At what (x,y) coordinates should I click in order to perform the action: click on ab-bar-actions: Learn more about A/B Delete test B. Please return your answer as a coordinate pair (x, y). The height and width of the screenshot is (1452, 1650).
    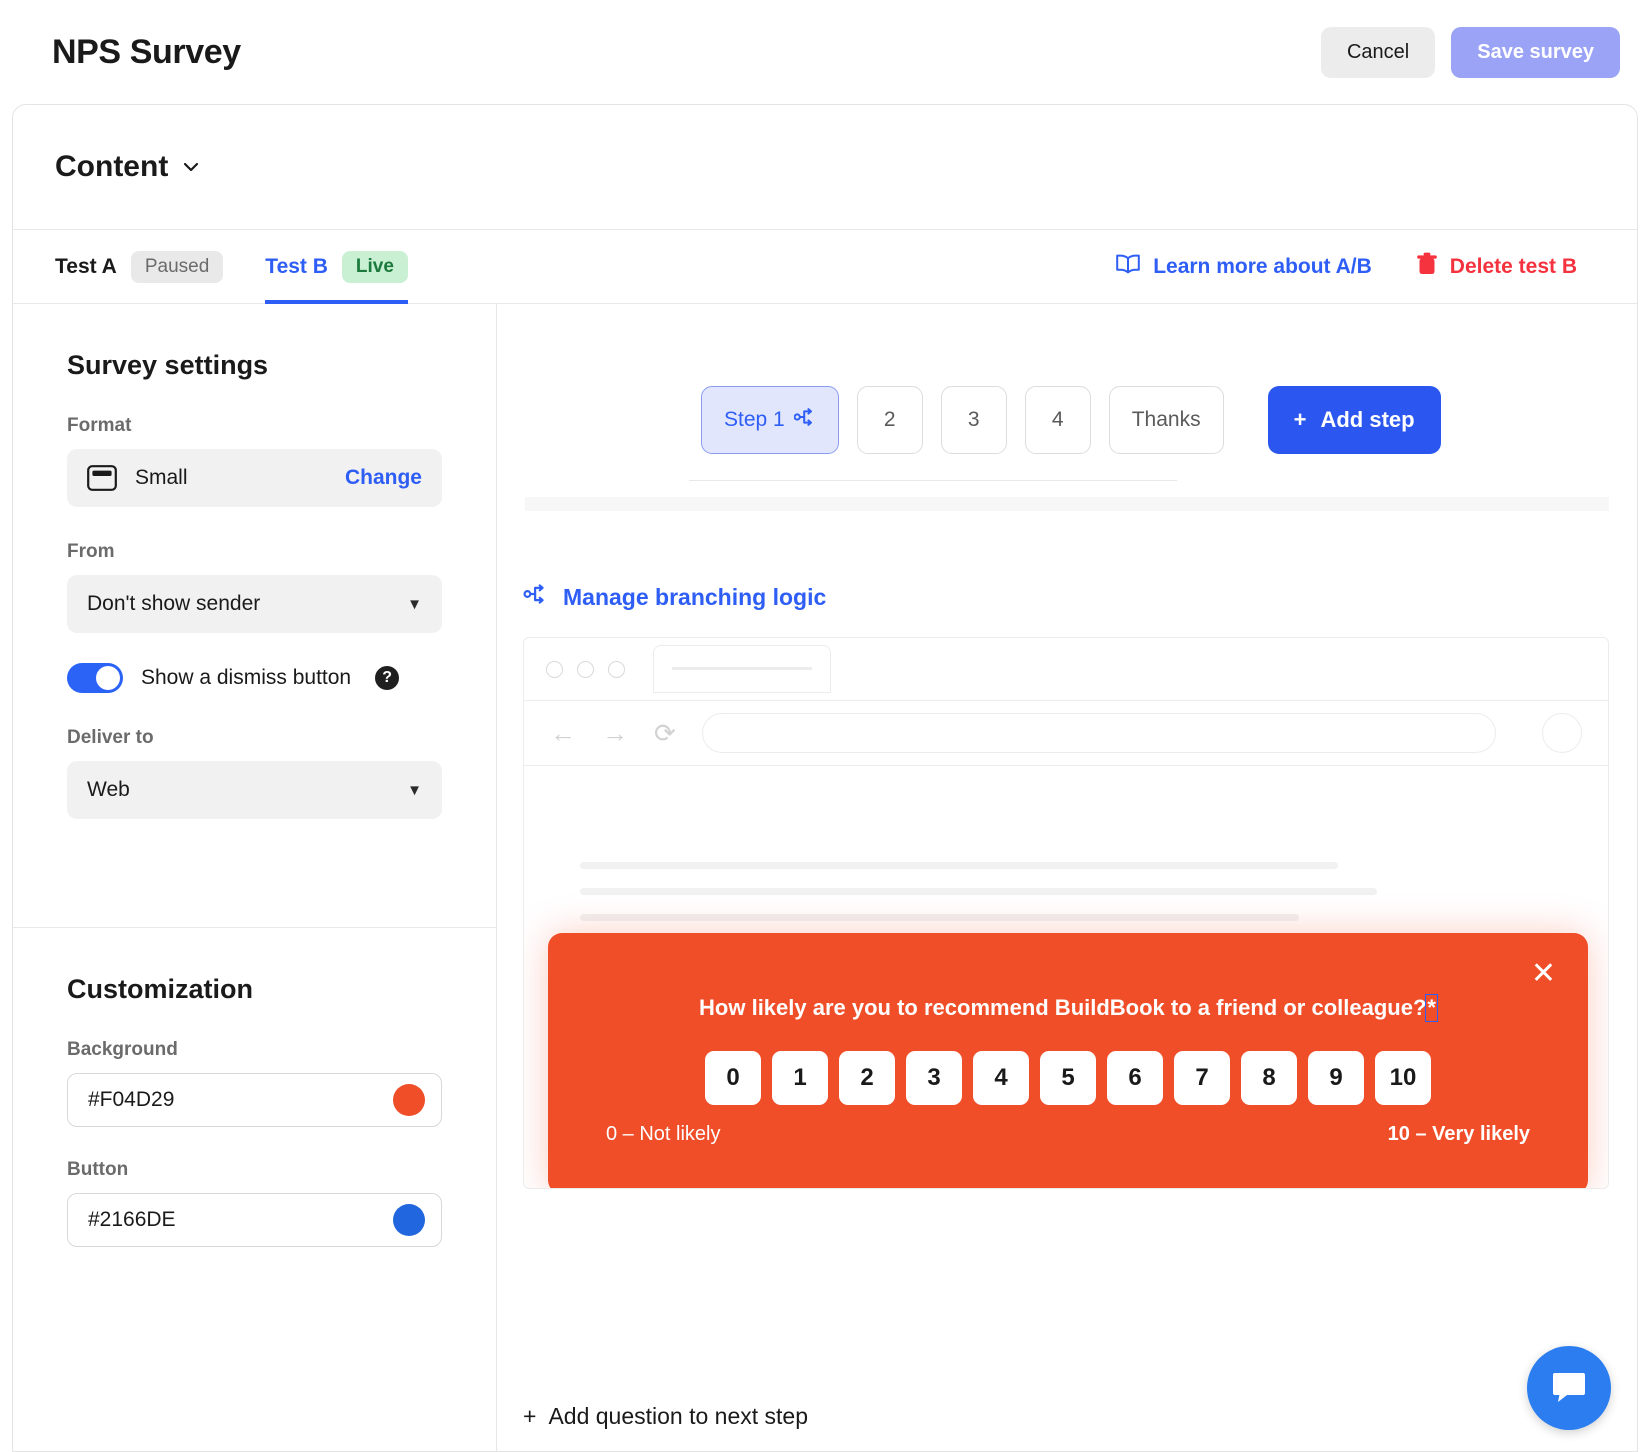
    Looking at the image, I should click on (1346, 267).